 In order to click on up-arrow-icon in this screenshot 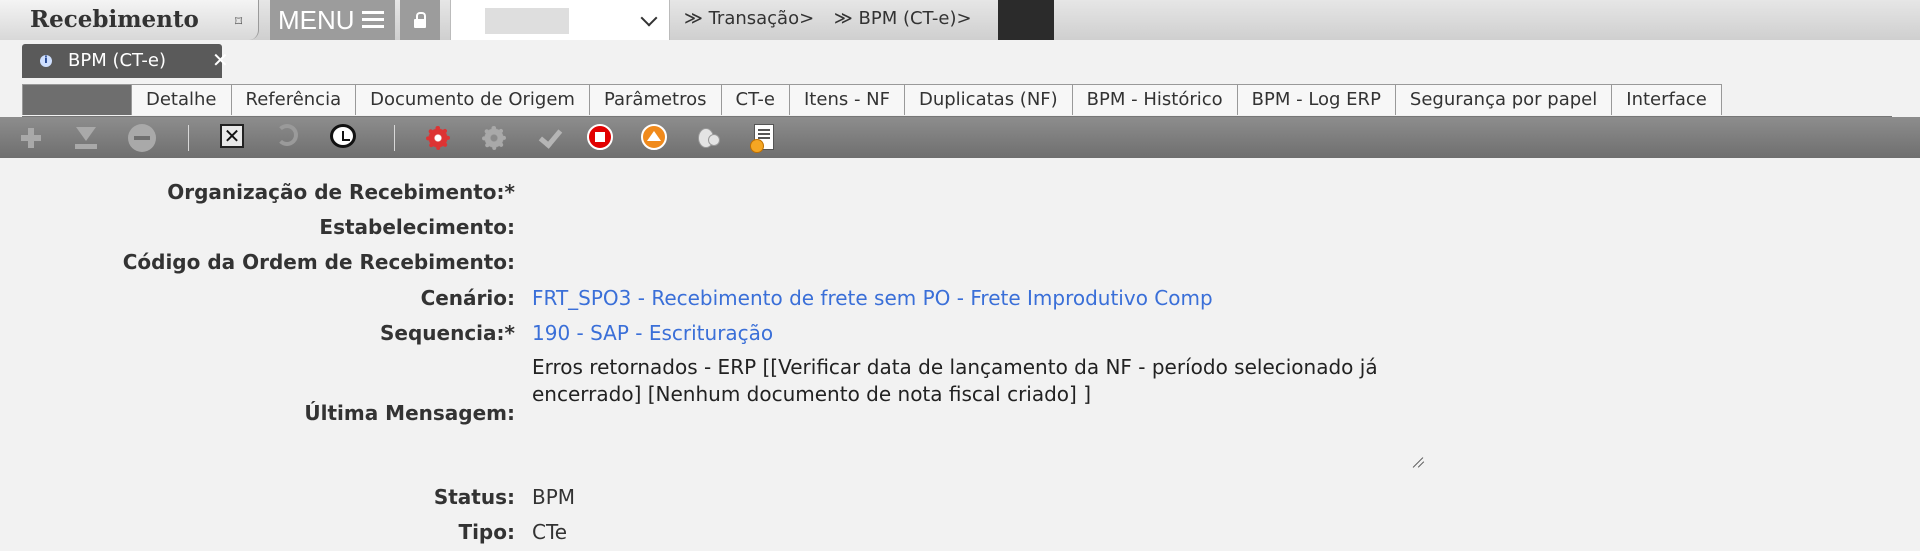, I will do `click(654, 137)`.